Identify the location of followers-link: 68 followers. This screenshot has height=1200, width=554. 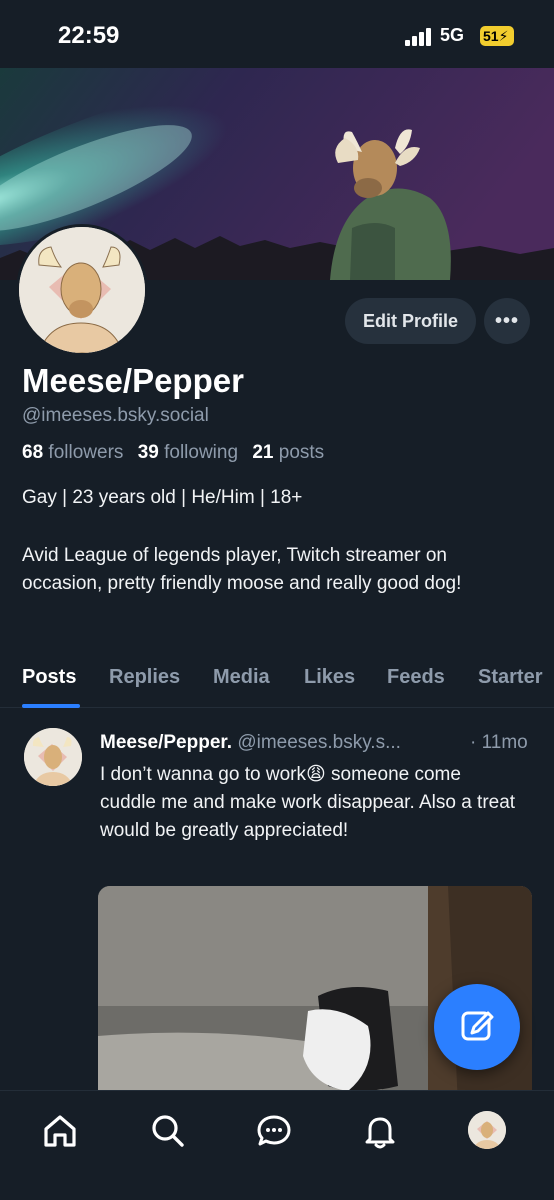
(72, 452).